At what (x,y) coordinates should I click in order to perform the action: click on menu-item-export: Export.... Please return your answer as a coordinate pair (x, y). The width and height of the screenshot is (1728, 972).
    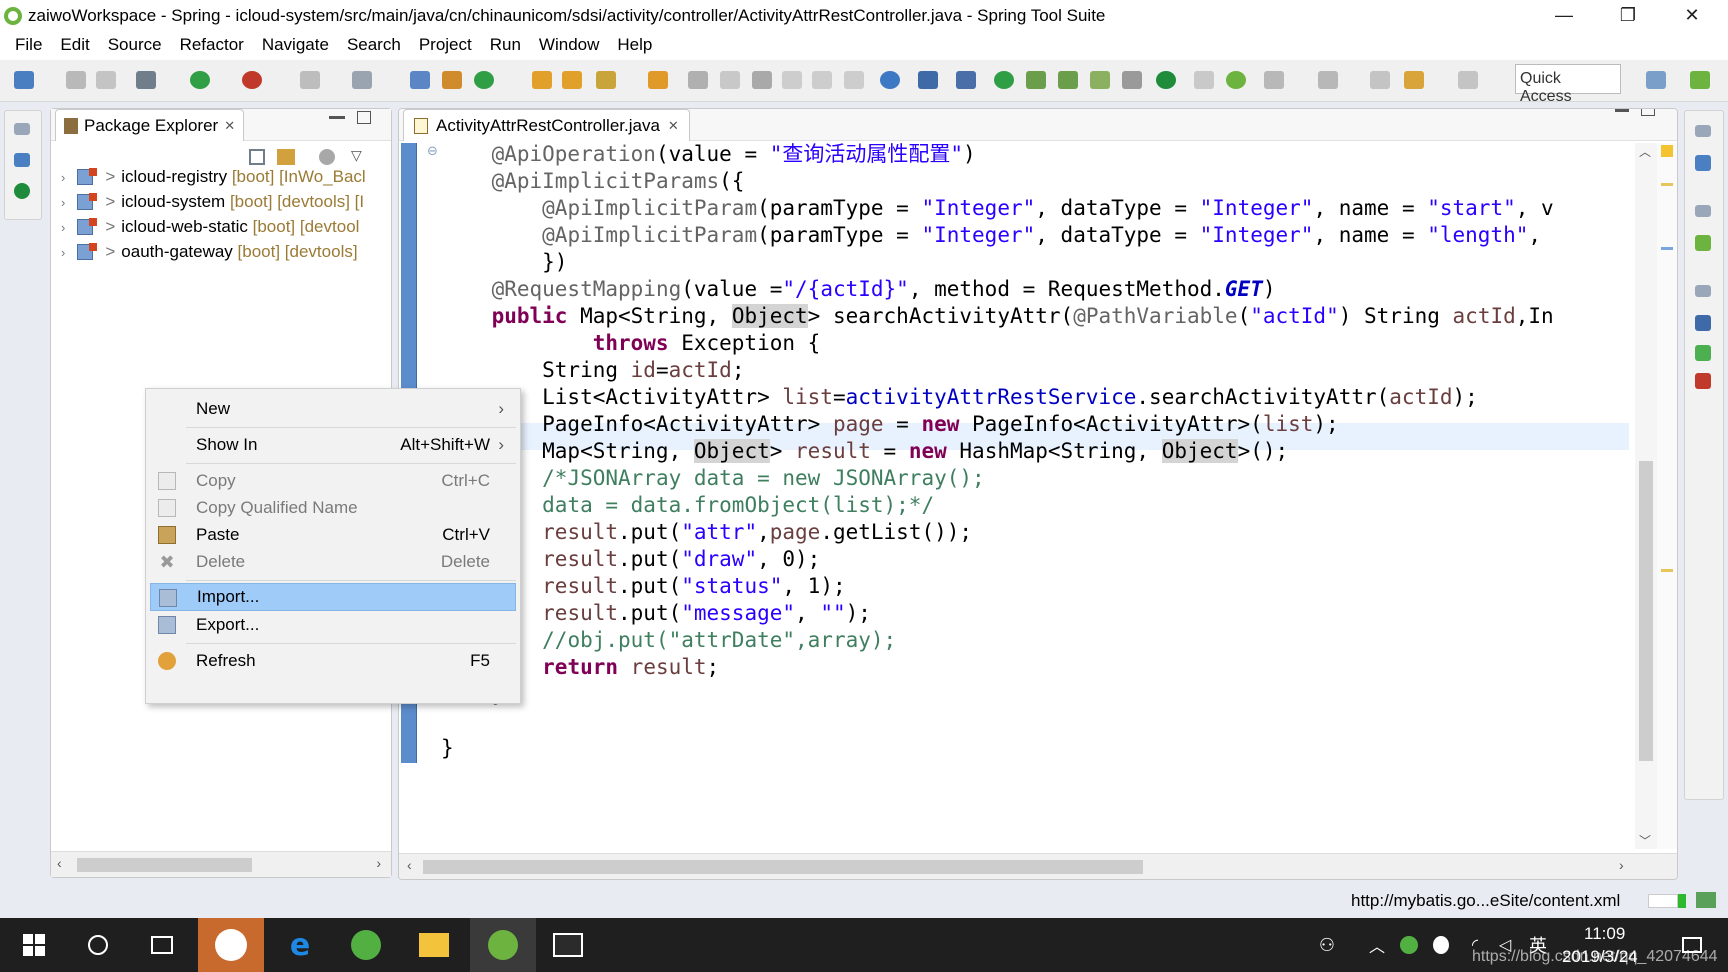
    Looking at the image, I should click on (333, 625).